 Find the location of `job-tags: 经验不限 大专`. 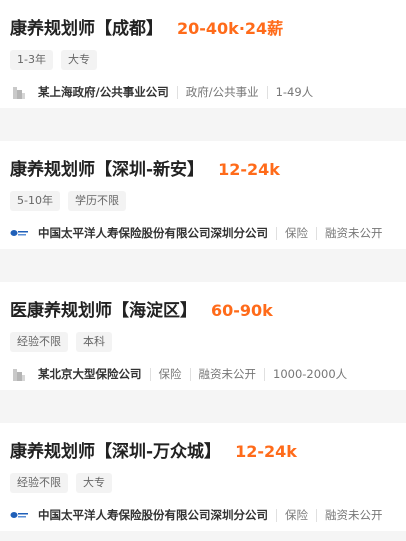

job-tags: 经验不限 大专 is located at coordinates (61, 483).